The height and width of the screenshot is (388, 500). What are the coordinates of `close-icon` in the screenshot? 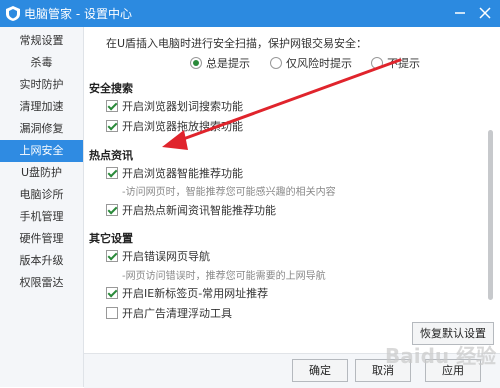 It's located at (485, 13).